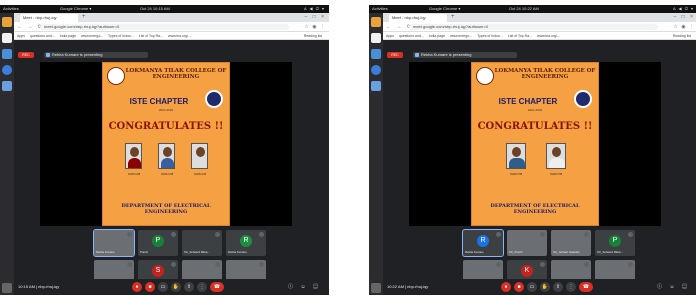 The width and height of the screenshot is (696, 299). Describe the element at coordinates (535, 126) in the screenshot. I see `congrats-title: CONGRATULATES !!` at that location.